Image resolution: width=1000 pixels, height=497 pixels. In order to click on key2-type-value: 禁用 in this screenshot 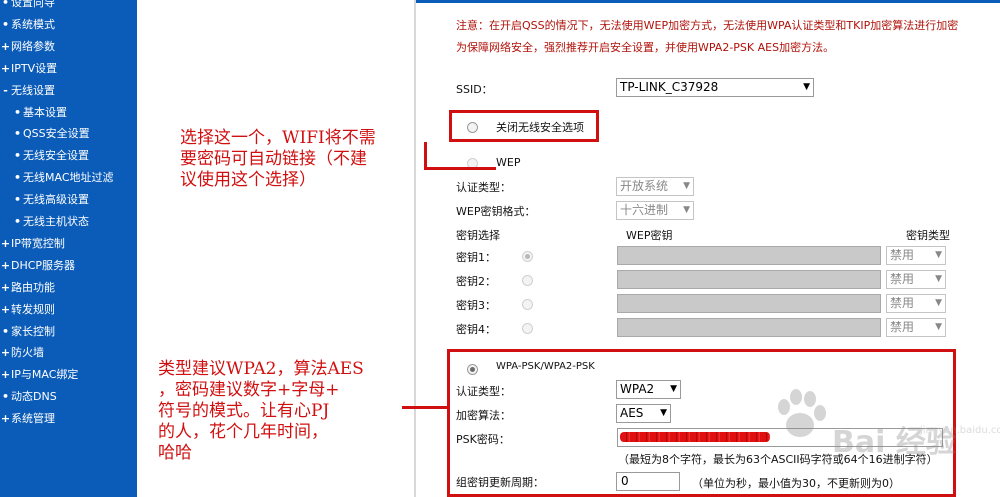, I will do `click(902, 279)`.